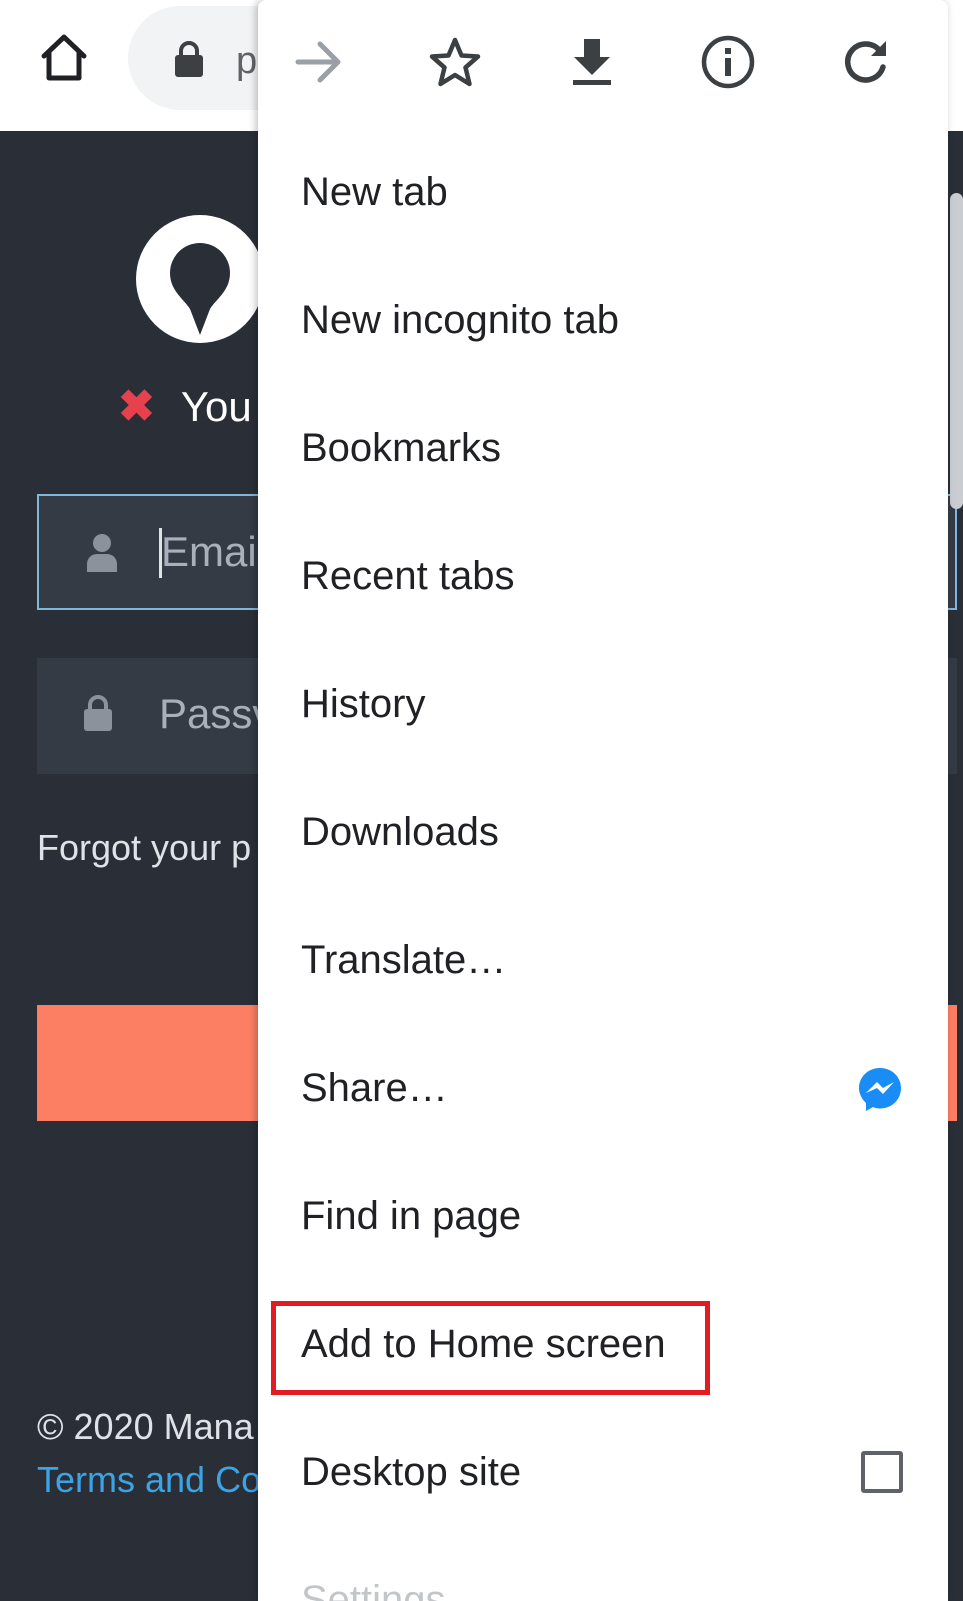 Image resolution: width=963 pixels, height=1601 pixels. Describe the element at coordinates (400, 831) in the screenshot. I see `menu-item-label: Downloads` at that location.